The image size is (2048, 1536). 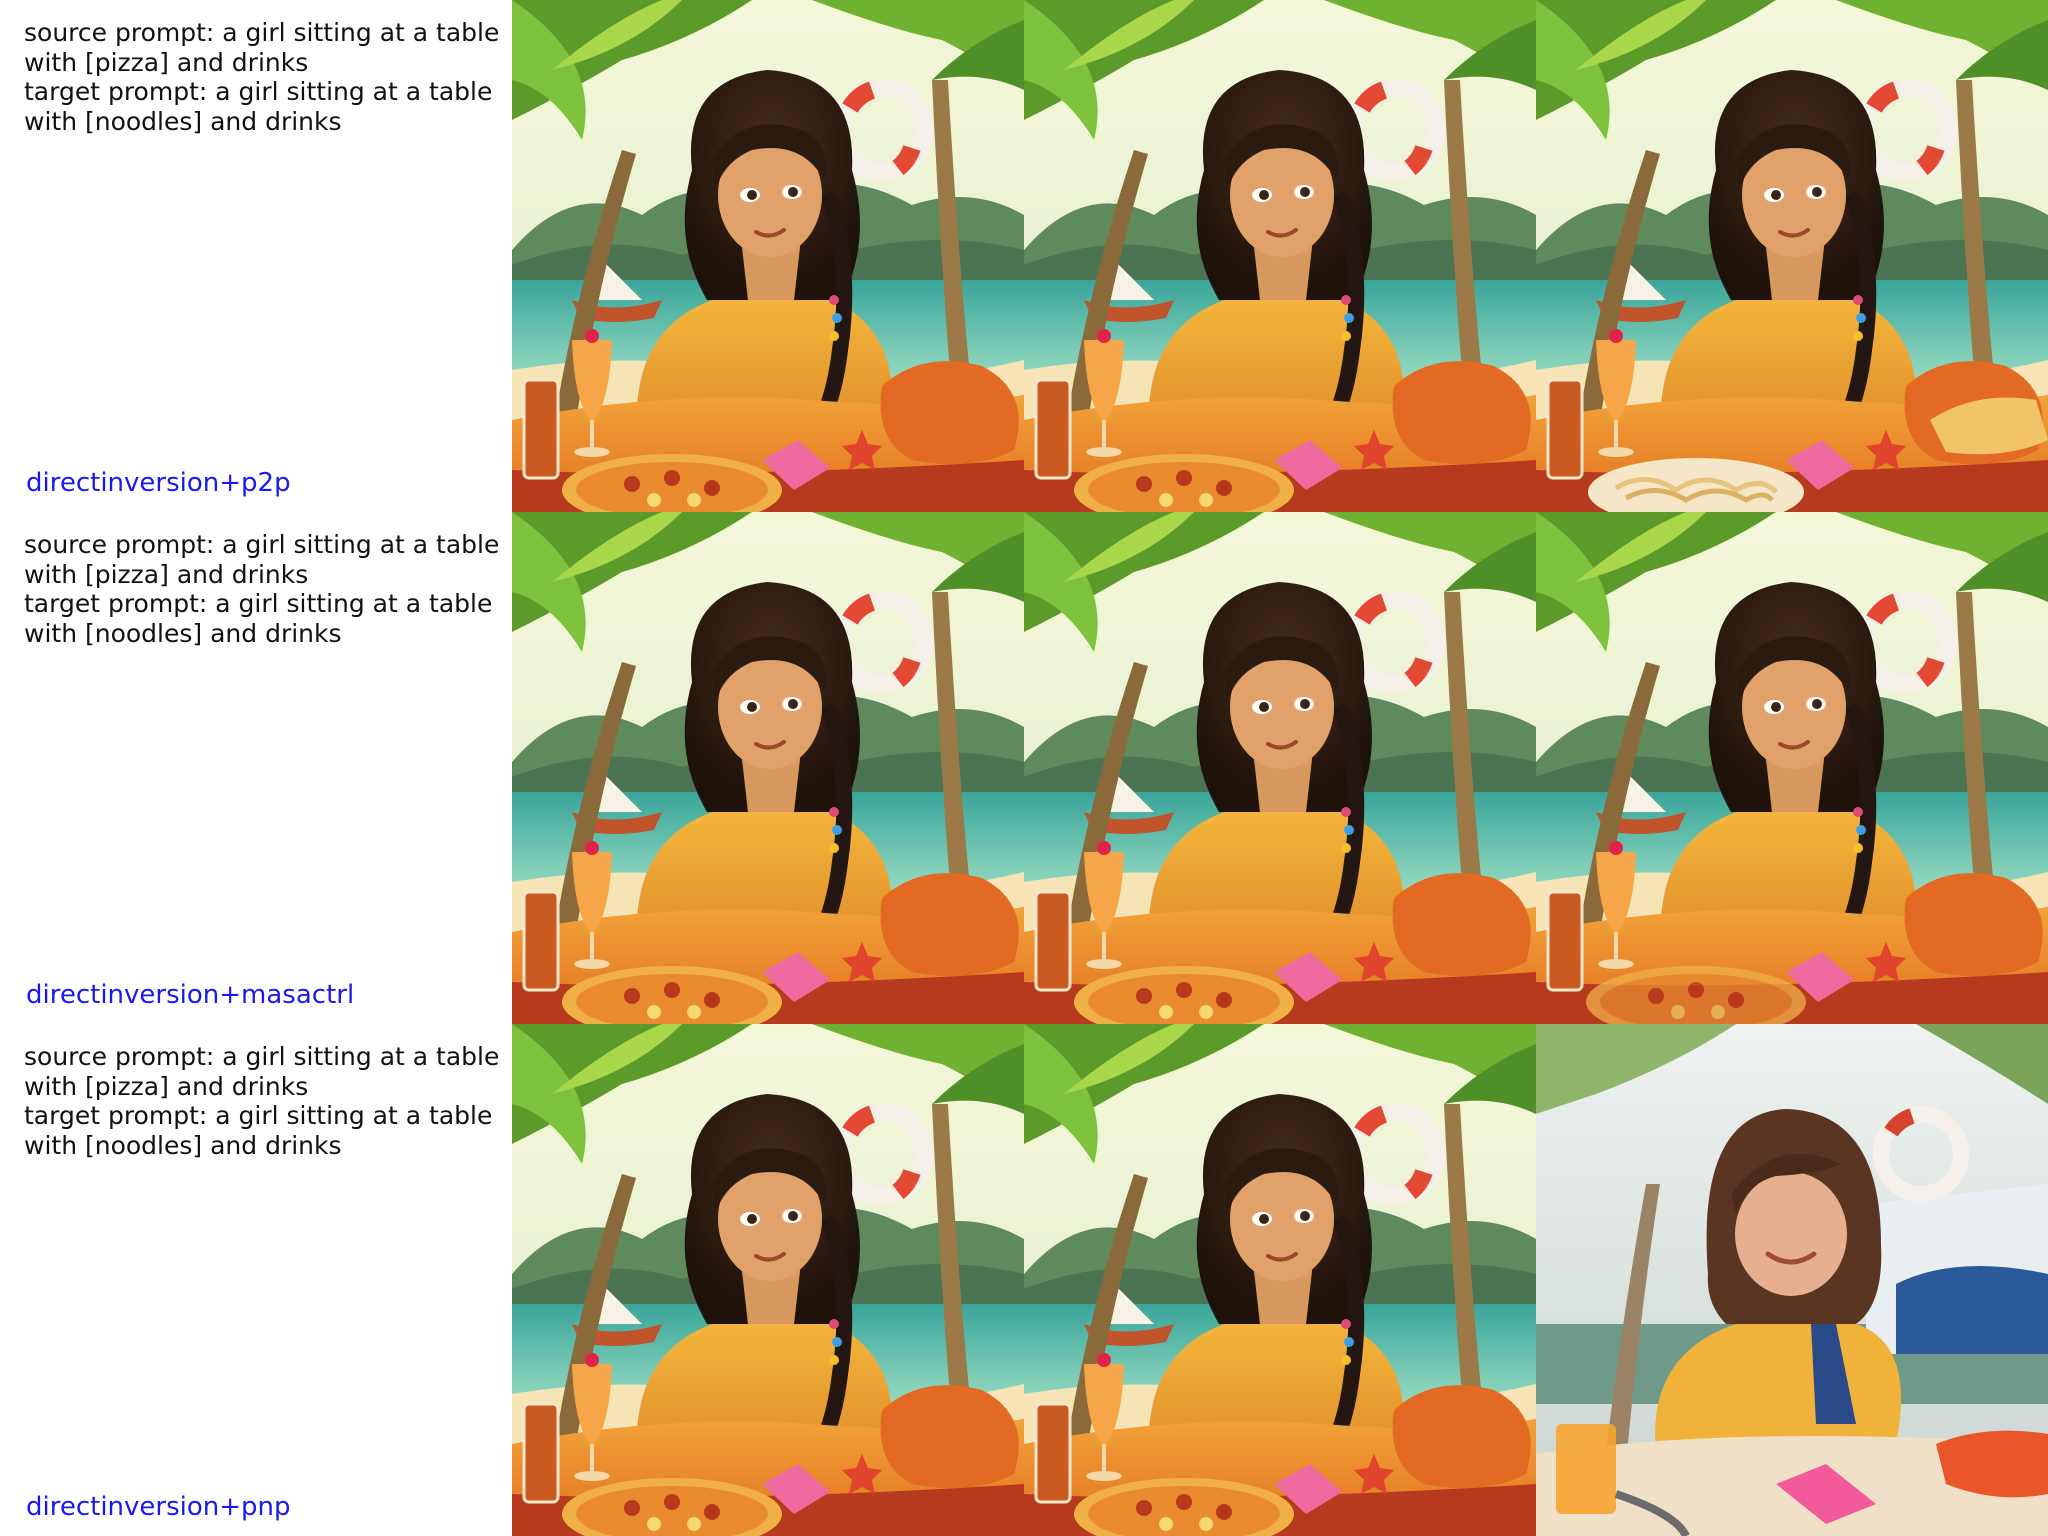 I want to click on method-label: directinversion+masactrl, so click(x=190, y=995).